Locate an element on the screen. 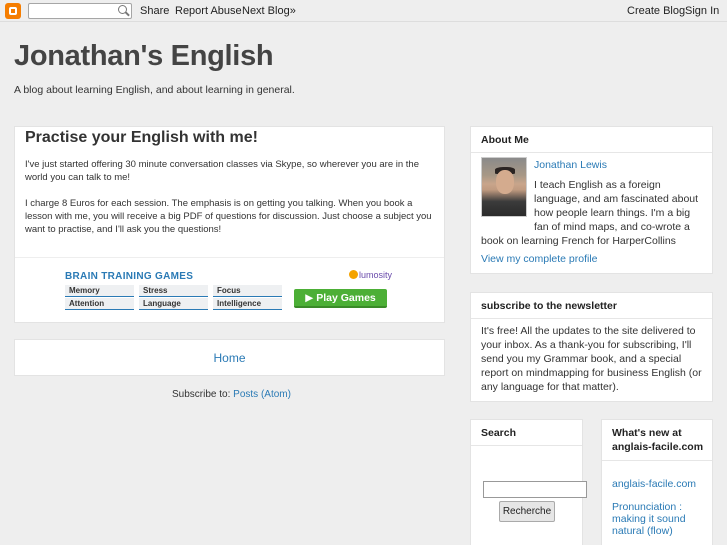 This screenshot has width=727, height=545. about-me-heading: About Me is located at coordinates (505, 140).